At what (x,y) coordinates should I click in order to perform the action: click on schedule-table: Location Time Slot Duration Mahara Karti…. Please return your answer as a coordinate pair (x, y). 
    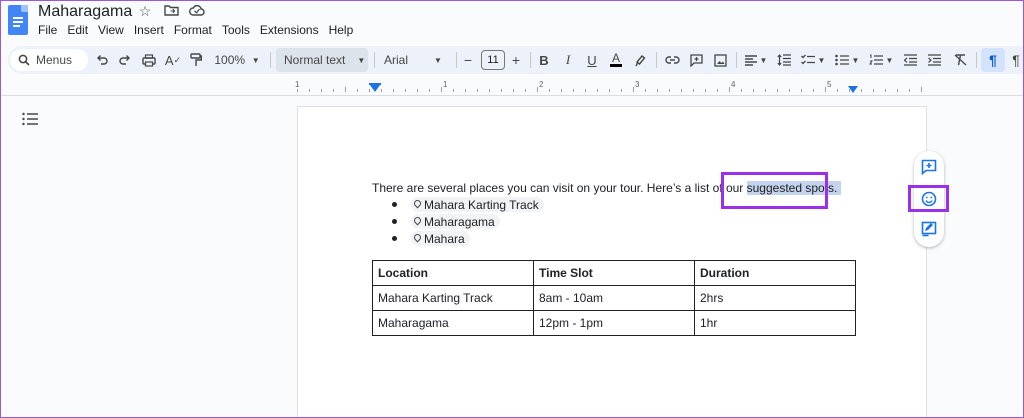
    Looking at the image, I should click on (614, 298).